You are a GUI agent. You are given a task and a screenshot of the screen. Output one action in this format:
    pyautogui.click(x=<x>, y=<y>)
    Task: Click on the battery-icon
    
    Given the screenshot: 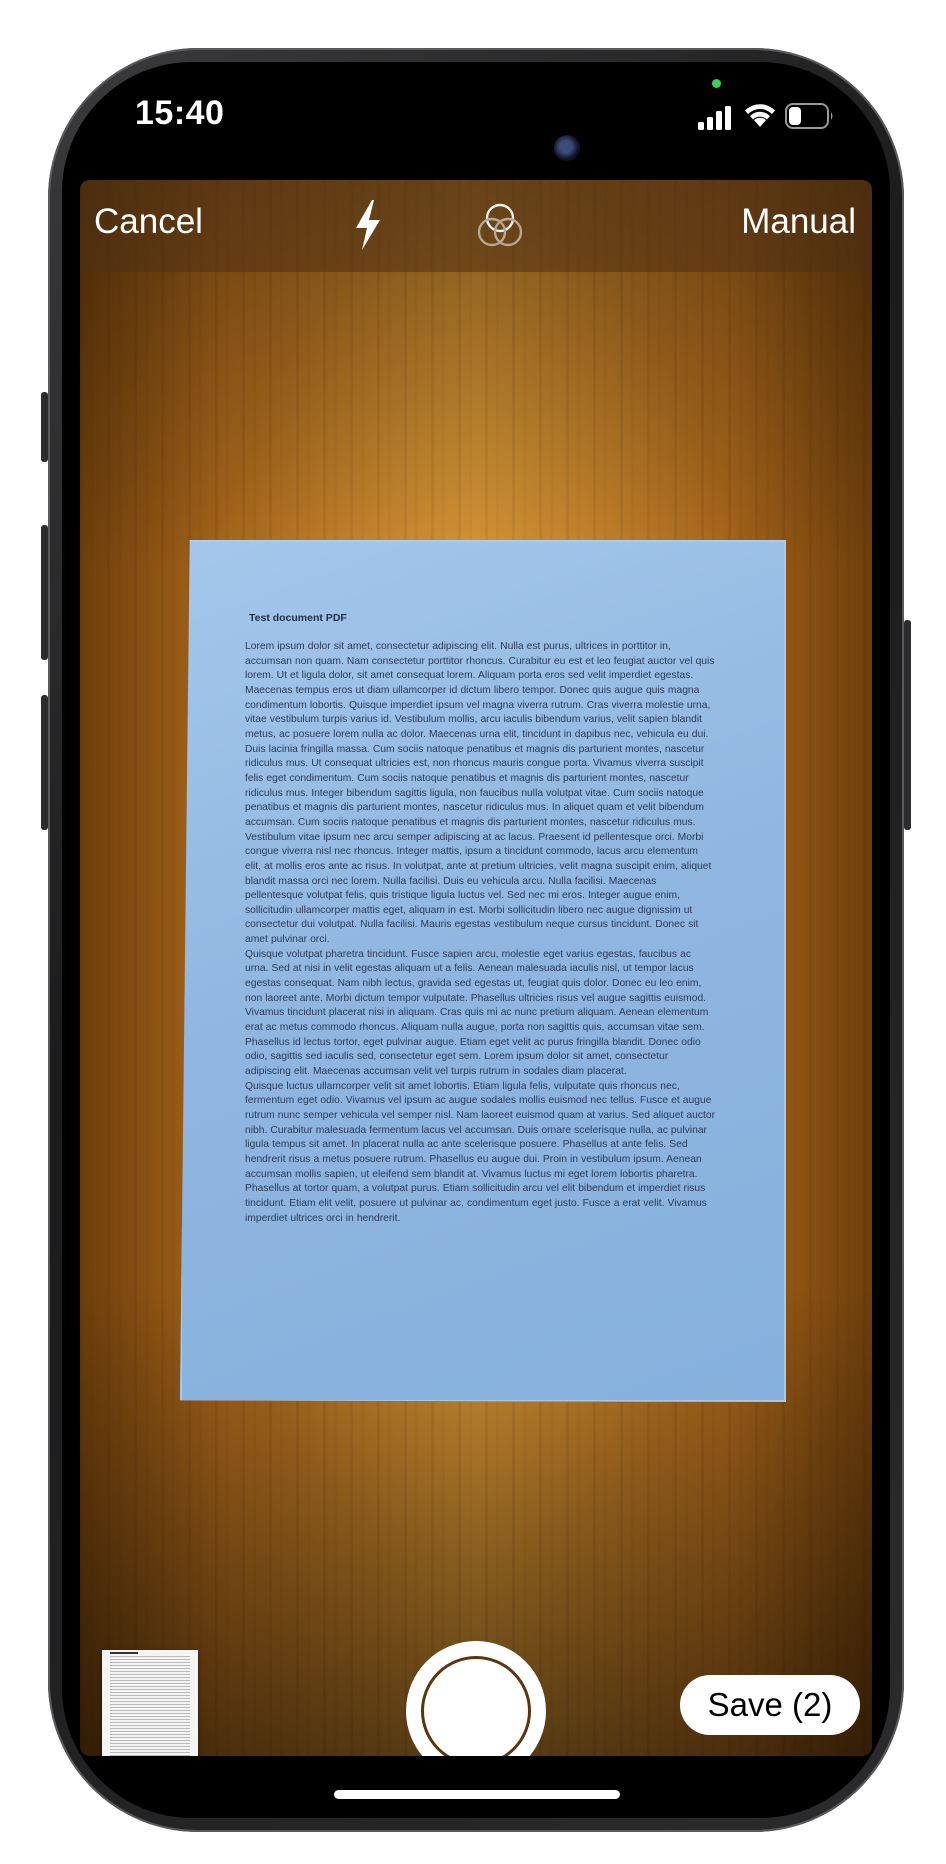 What is the action you would take?
    pyautogui.click(x=809, y=116)
    